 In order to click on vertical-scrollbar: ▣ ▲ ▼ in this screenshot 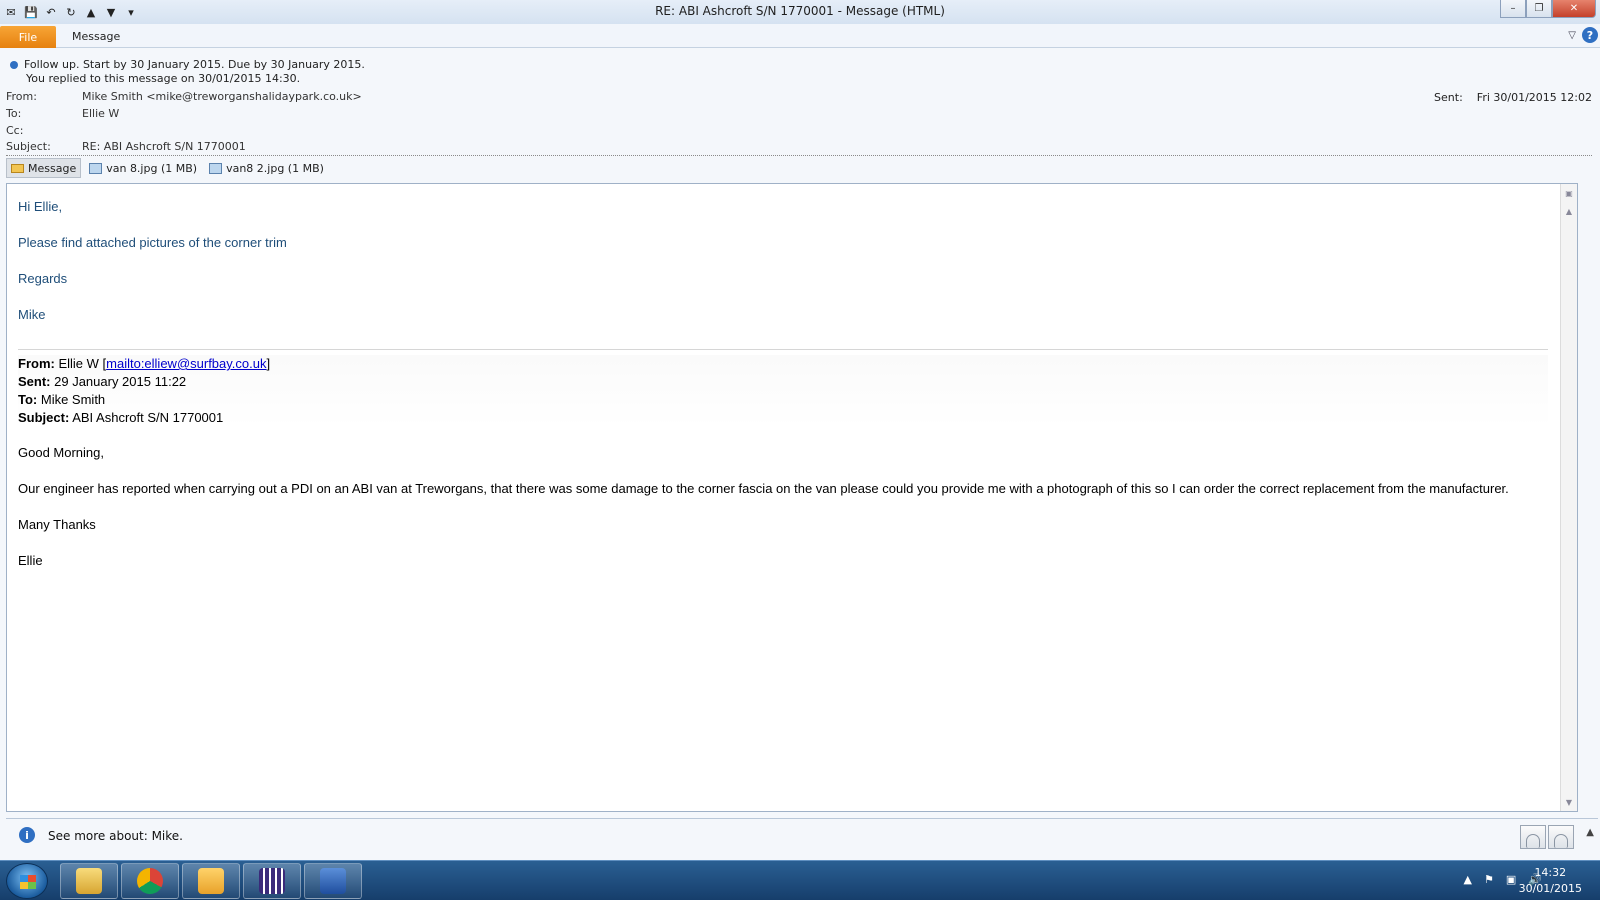, I will do `click(1568, 497)`.